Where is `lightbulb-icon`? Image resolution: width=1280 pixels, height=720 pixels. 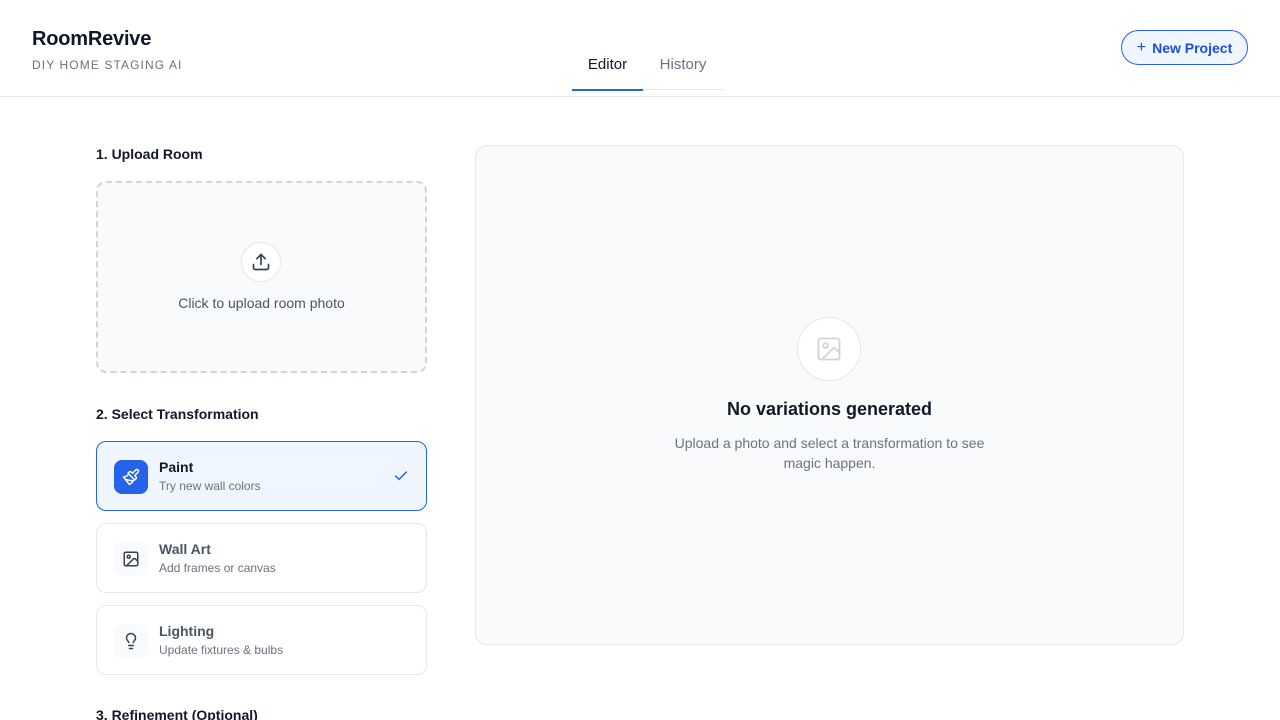
lightbulb-icon is located at coordinates (131, 641).